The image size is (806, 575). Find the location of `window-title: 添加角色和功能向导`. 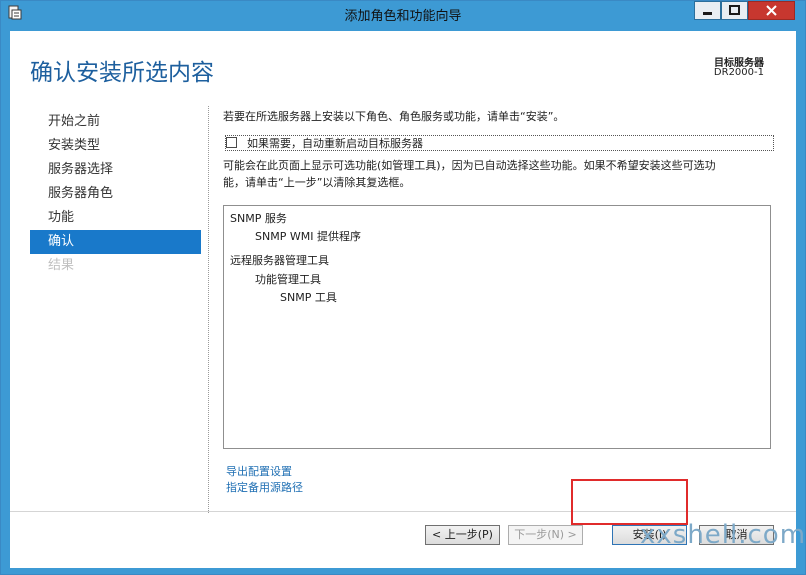

window-title: 添加角色和功能向导 is located at coordinates (403, 16).